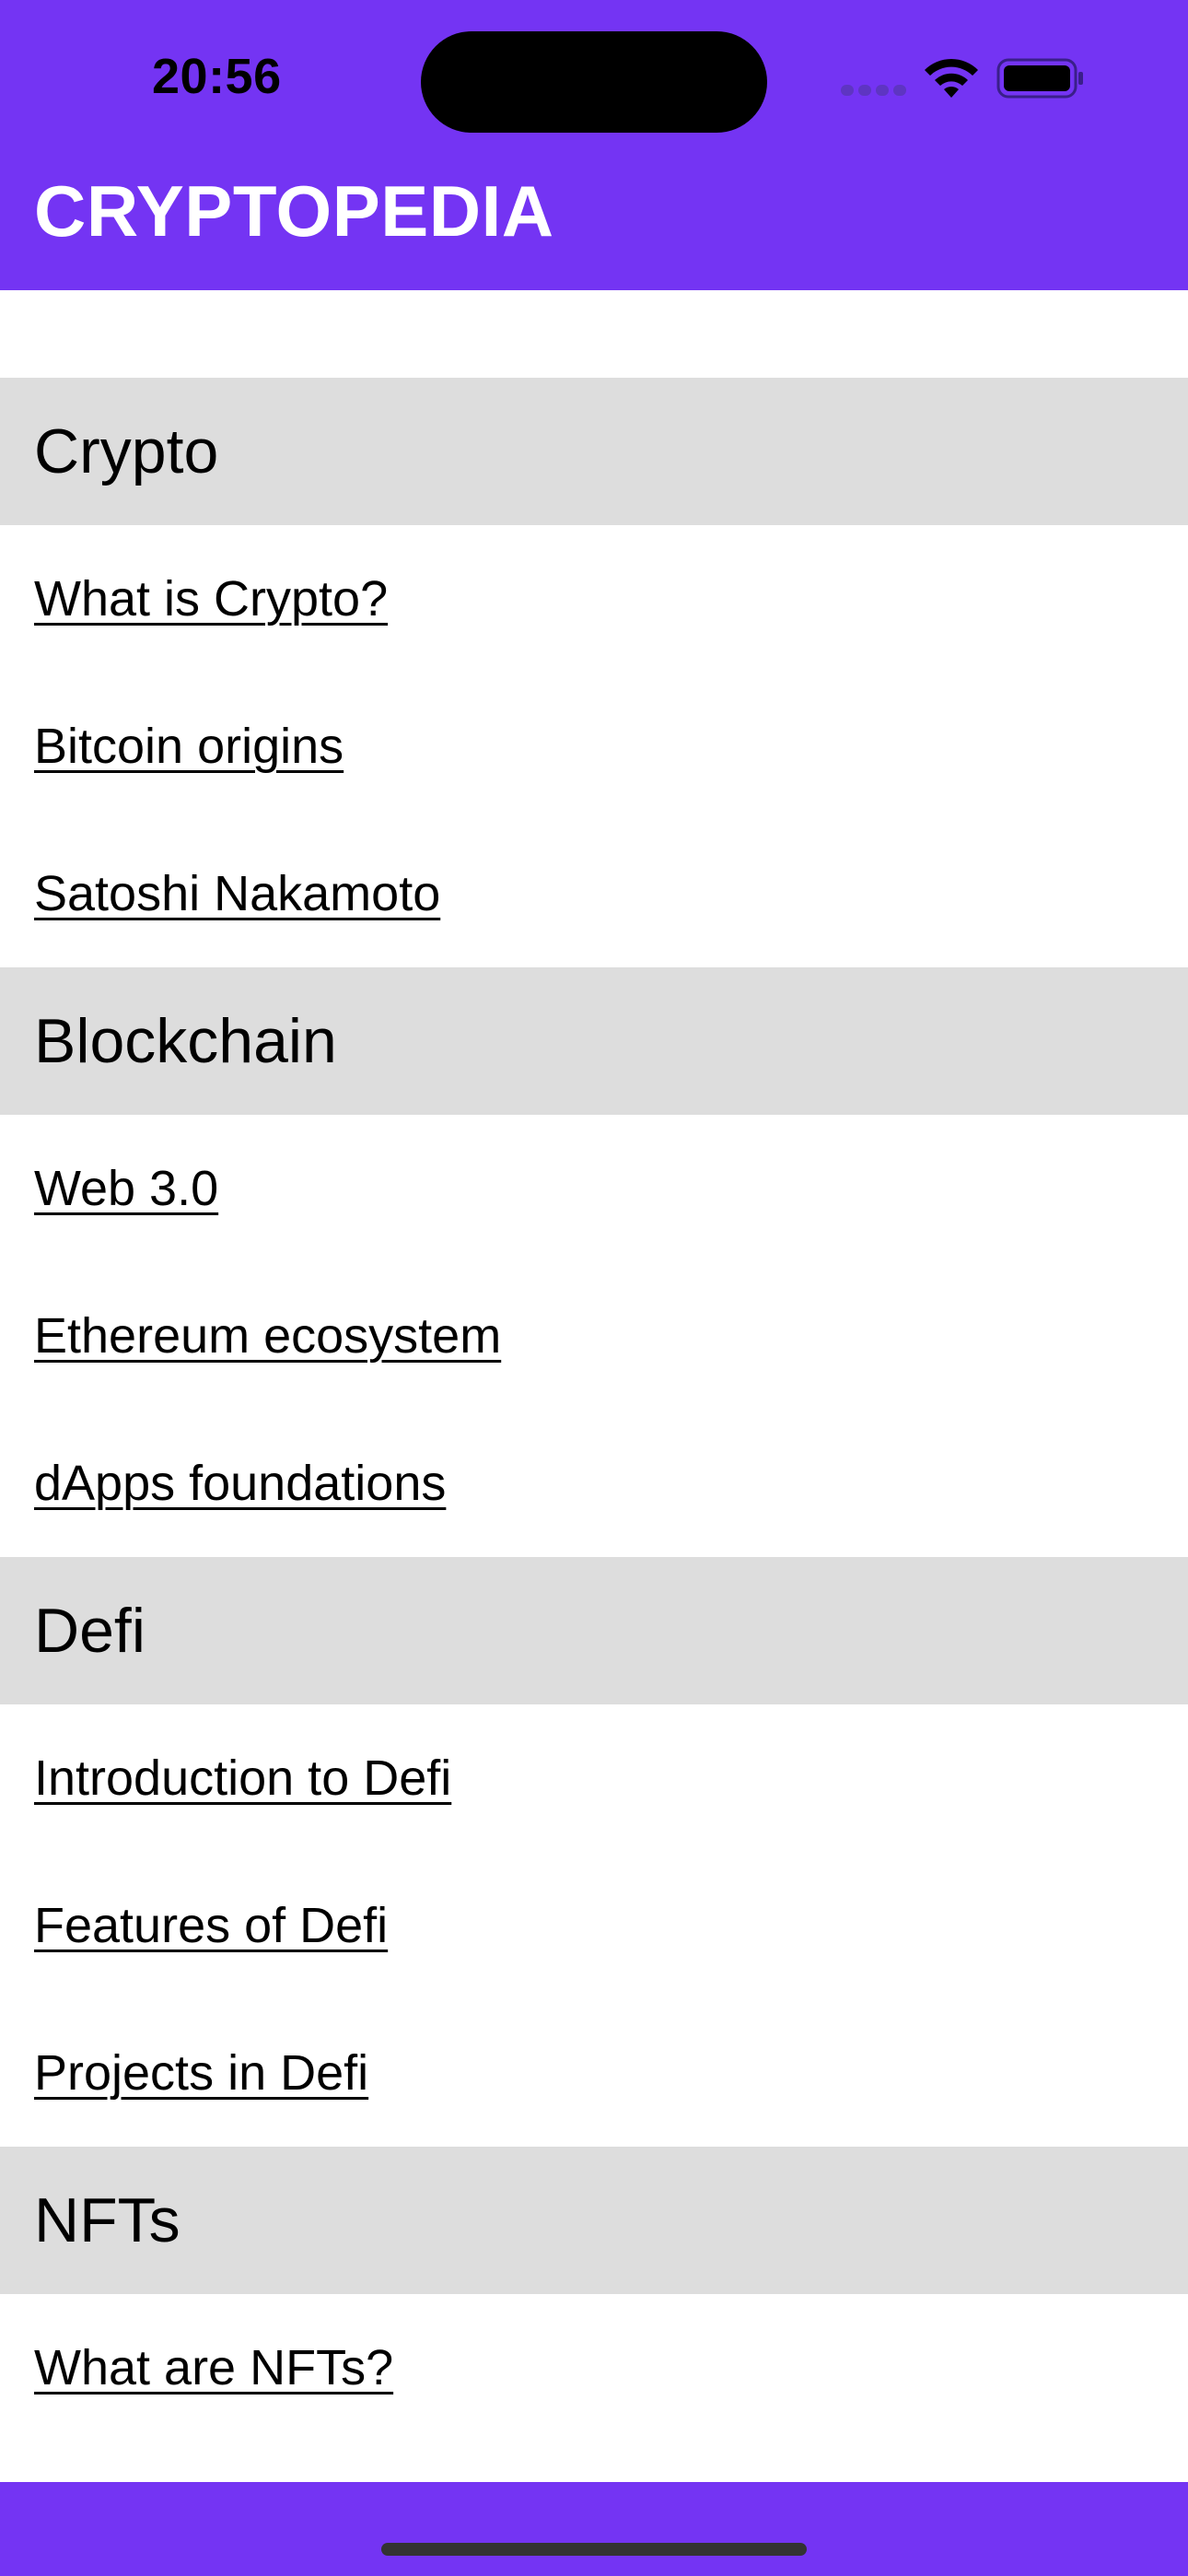 The height and width of the screenshot is (2576, 1188). I want to click on section-header-crypto: Crypto, so click(594, 451).